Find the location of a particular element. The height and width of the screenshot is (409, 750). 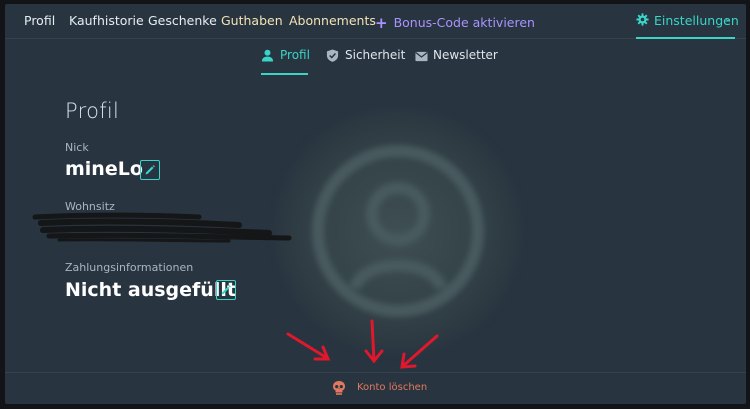

nick-label: Nick is located at coordinates (77, 147).